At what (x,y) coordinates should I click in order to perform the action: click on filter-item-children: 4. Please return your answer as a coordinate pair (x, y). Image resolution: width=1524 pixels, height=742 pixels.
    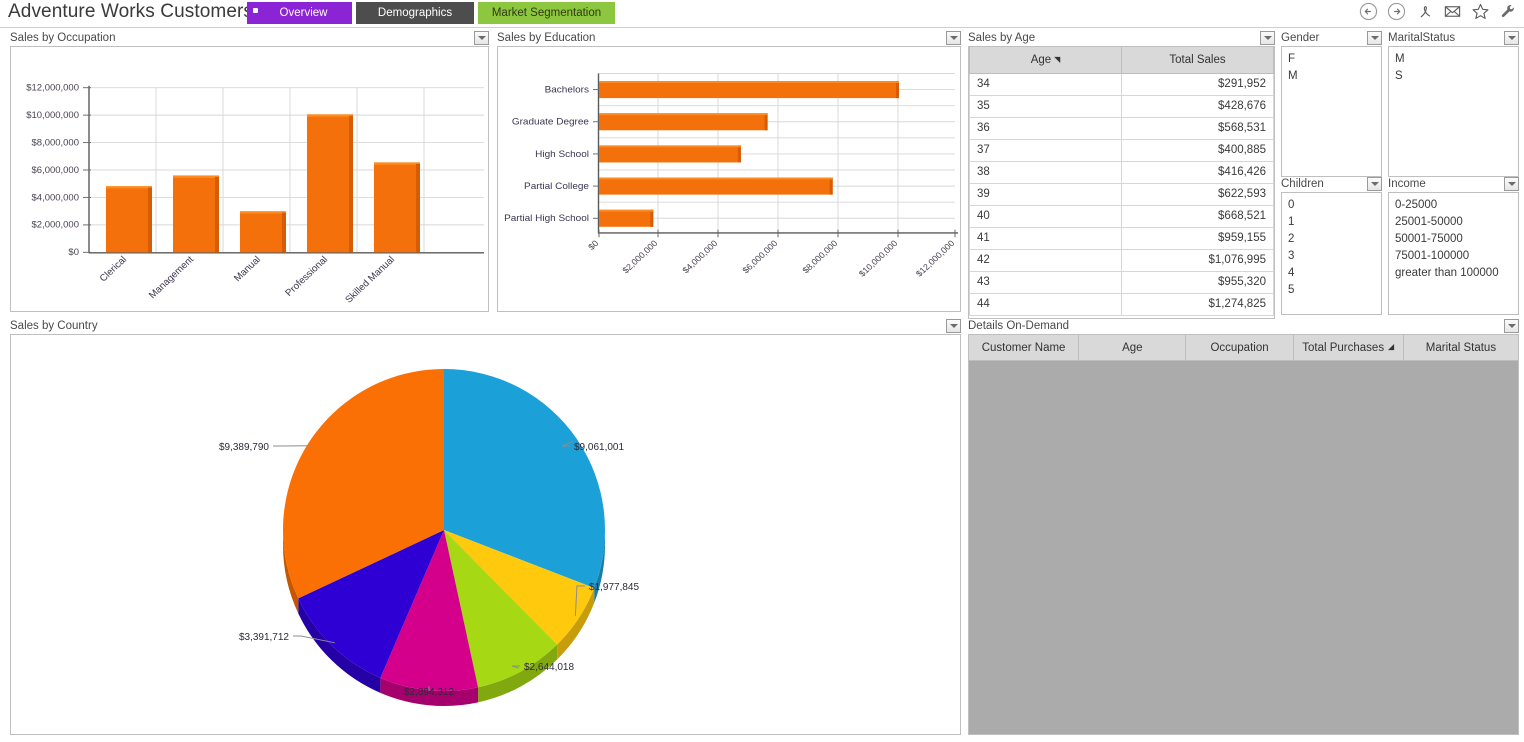
    Looking at the image, I should click on (1331, 273).